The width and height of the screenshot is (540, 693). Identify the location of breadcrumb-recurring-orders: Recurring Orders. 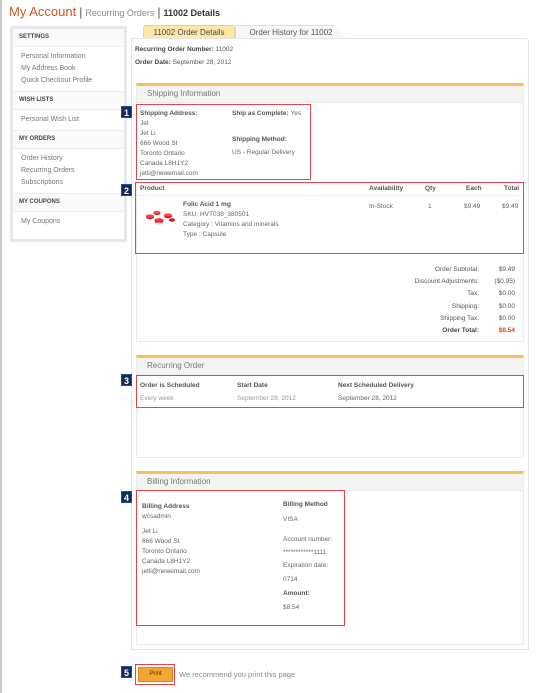
(119, 13).